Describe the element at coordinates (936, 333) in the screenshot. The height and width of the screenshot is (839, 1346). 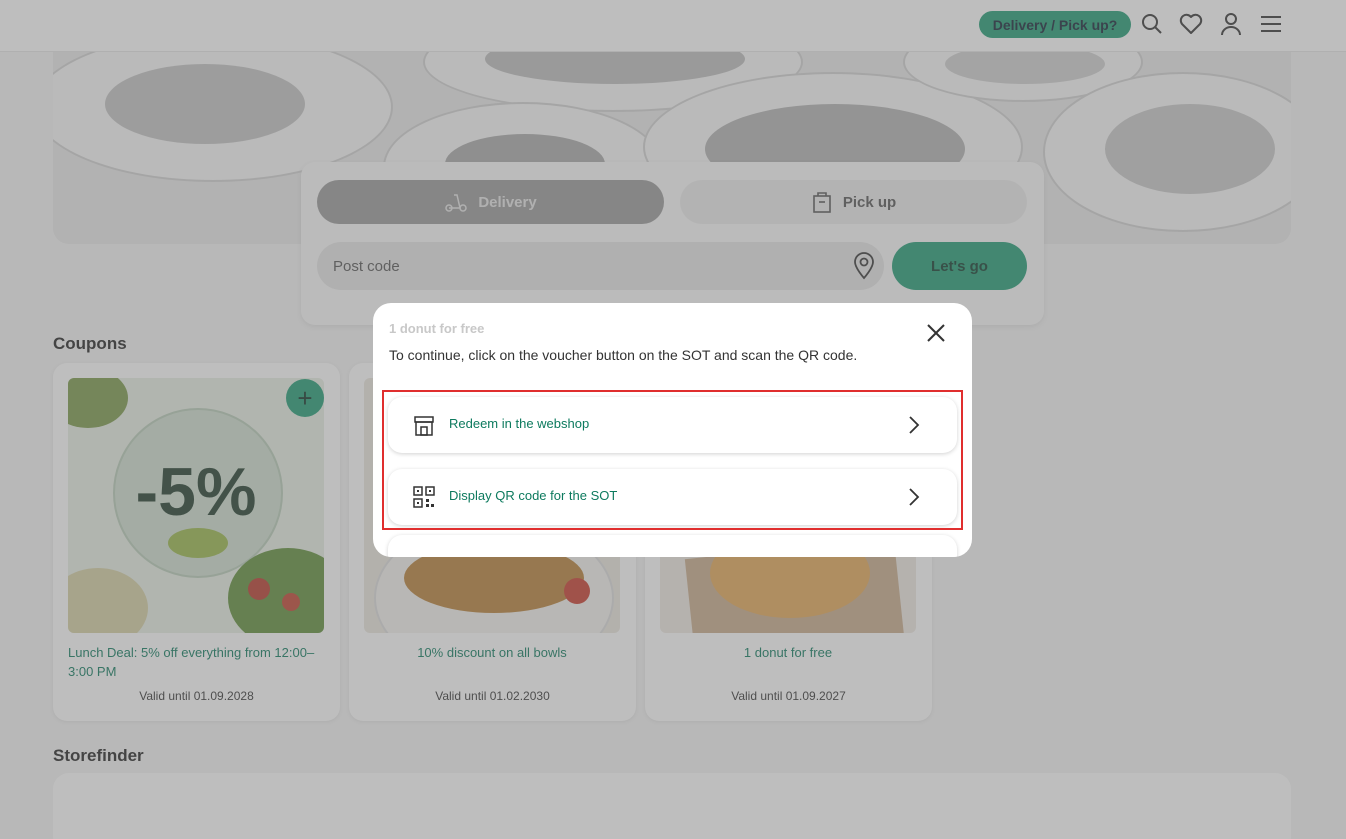
I see `close-icon` at that location.